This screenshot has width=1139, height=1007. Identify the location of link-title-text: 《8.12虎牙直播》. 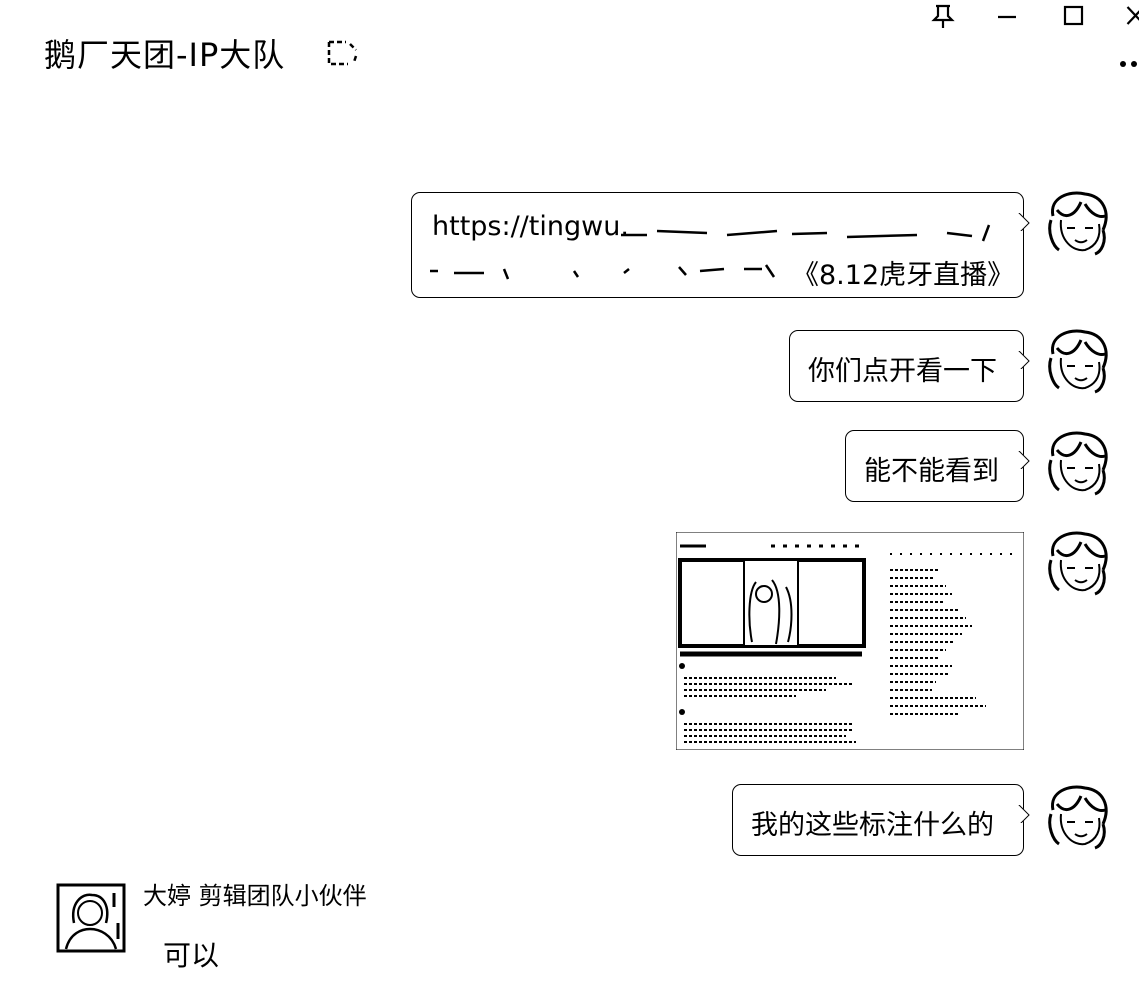
(903, 272).